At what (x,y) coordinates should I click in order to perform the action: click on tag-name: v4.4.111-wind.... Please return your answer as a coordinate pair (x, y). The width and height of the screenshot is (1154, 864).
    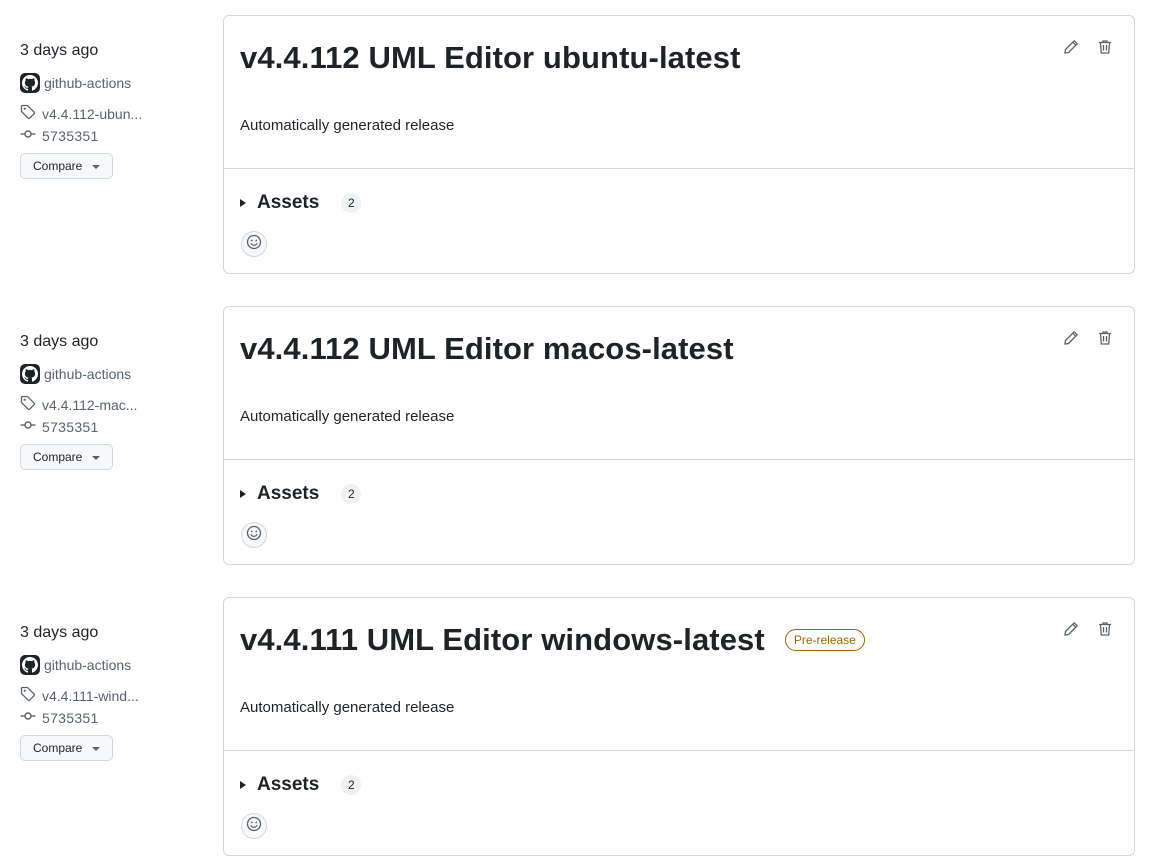
    Looking at the image, I should click on (90, 696).